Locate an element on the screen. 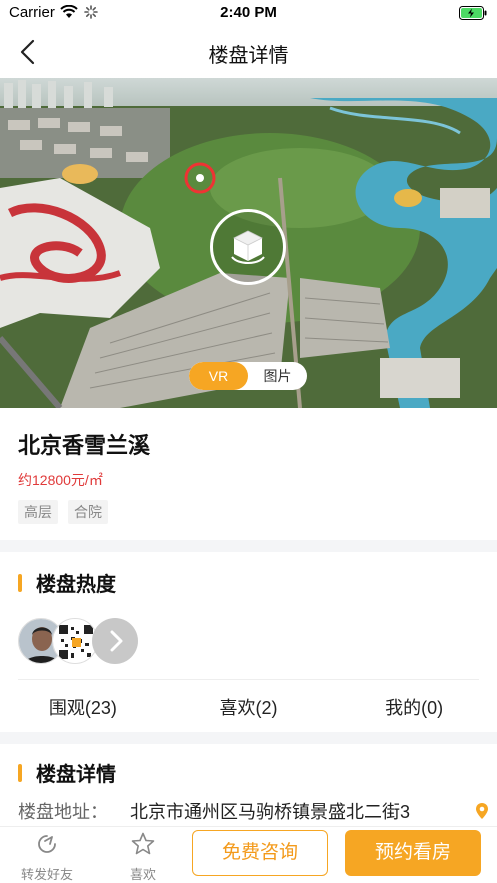 The image size is (497, 883). popularity-stats: 围观(23) 喜欢(2) 我的(0) is located at coordinates (248, 707).